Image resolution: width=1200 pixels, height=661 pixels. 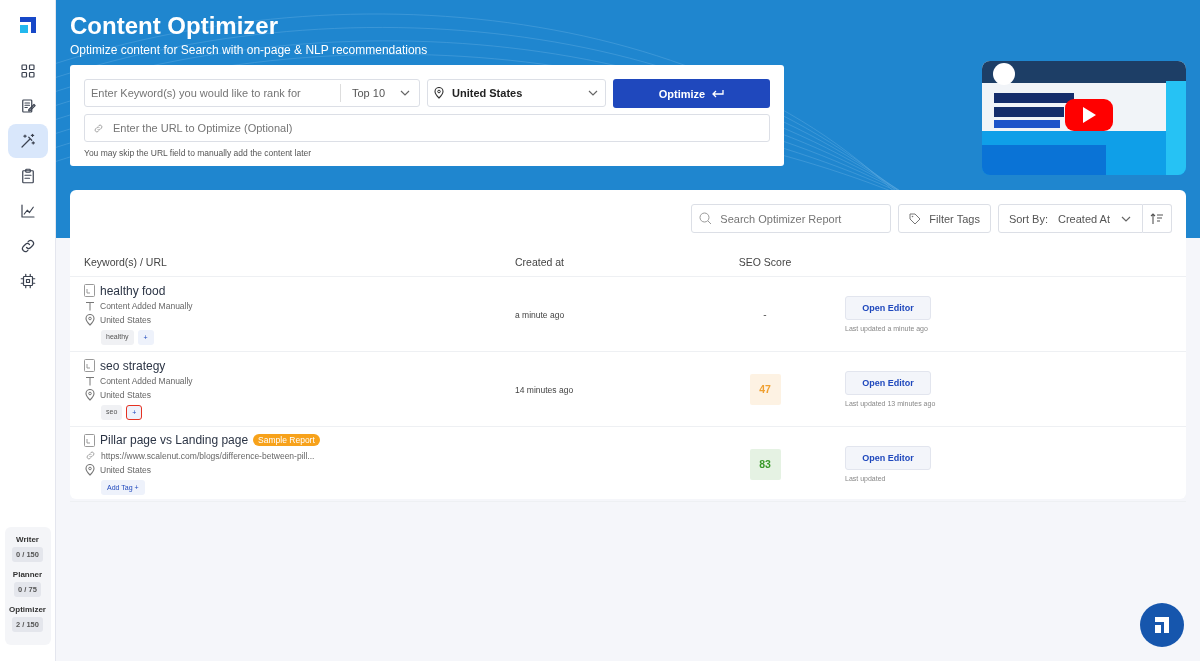 What do you see at coordinates (27, 71) in the screenshot?
I see `dashboard-icon` at bounding box center [27, 71].